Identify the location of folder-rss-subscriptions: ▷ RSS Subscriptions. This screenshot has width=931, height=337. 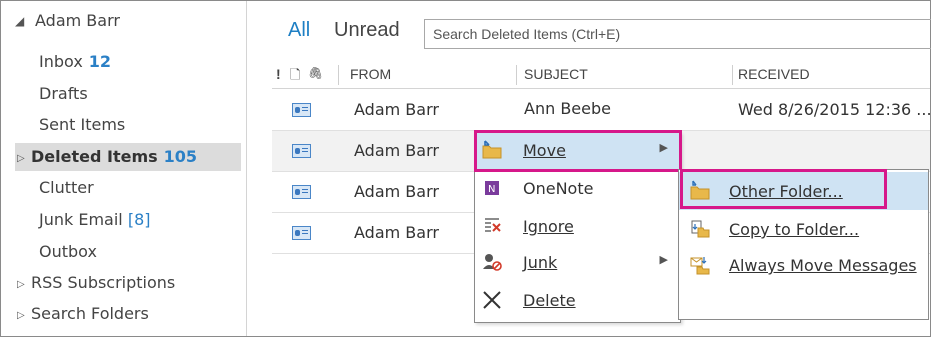
(96, 283).